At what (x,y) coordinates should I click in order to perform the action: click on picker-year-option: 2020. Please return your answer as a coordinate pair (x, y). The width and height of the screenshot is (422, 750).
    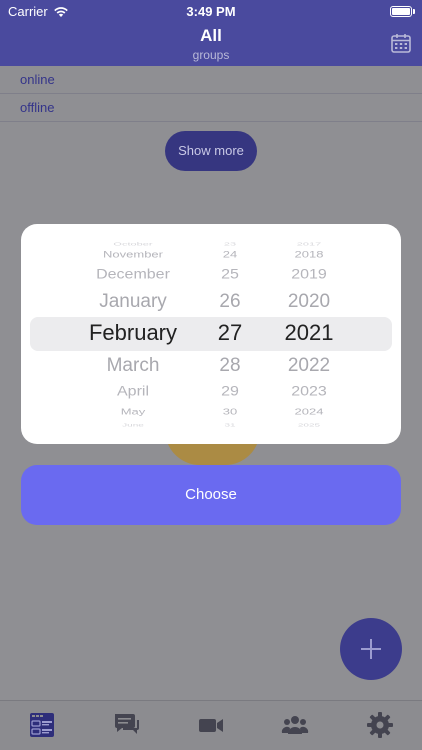
    Looking at the image, I should click on (309, 302).